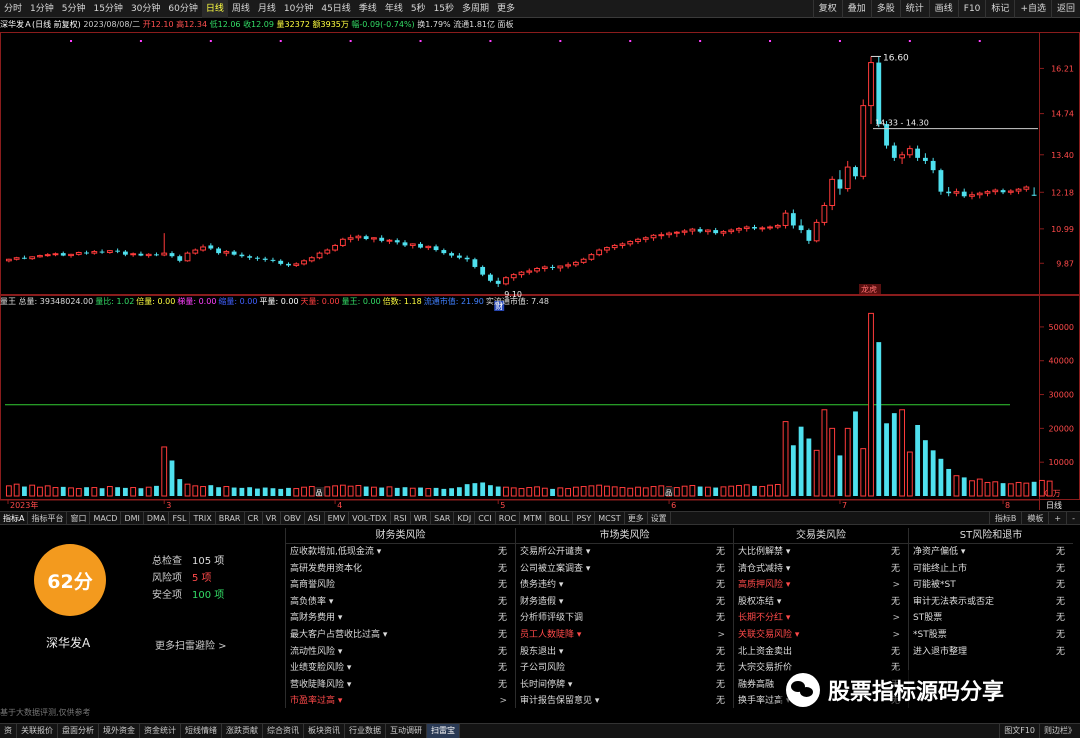  Describe the element at coordinates (106, 518) in the screenshot. I see `indicator-tab-3: MACD` at that location.